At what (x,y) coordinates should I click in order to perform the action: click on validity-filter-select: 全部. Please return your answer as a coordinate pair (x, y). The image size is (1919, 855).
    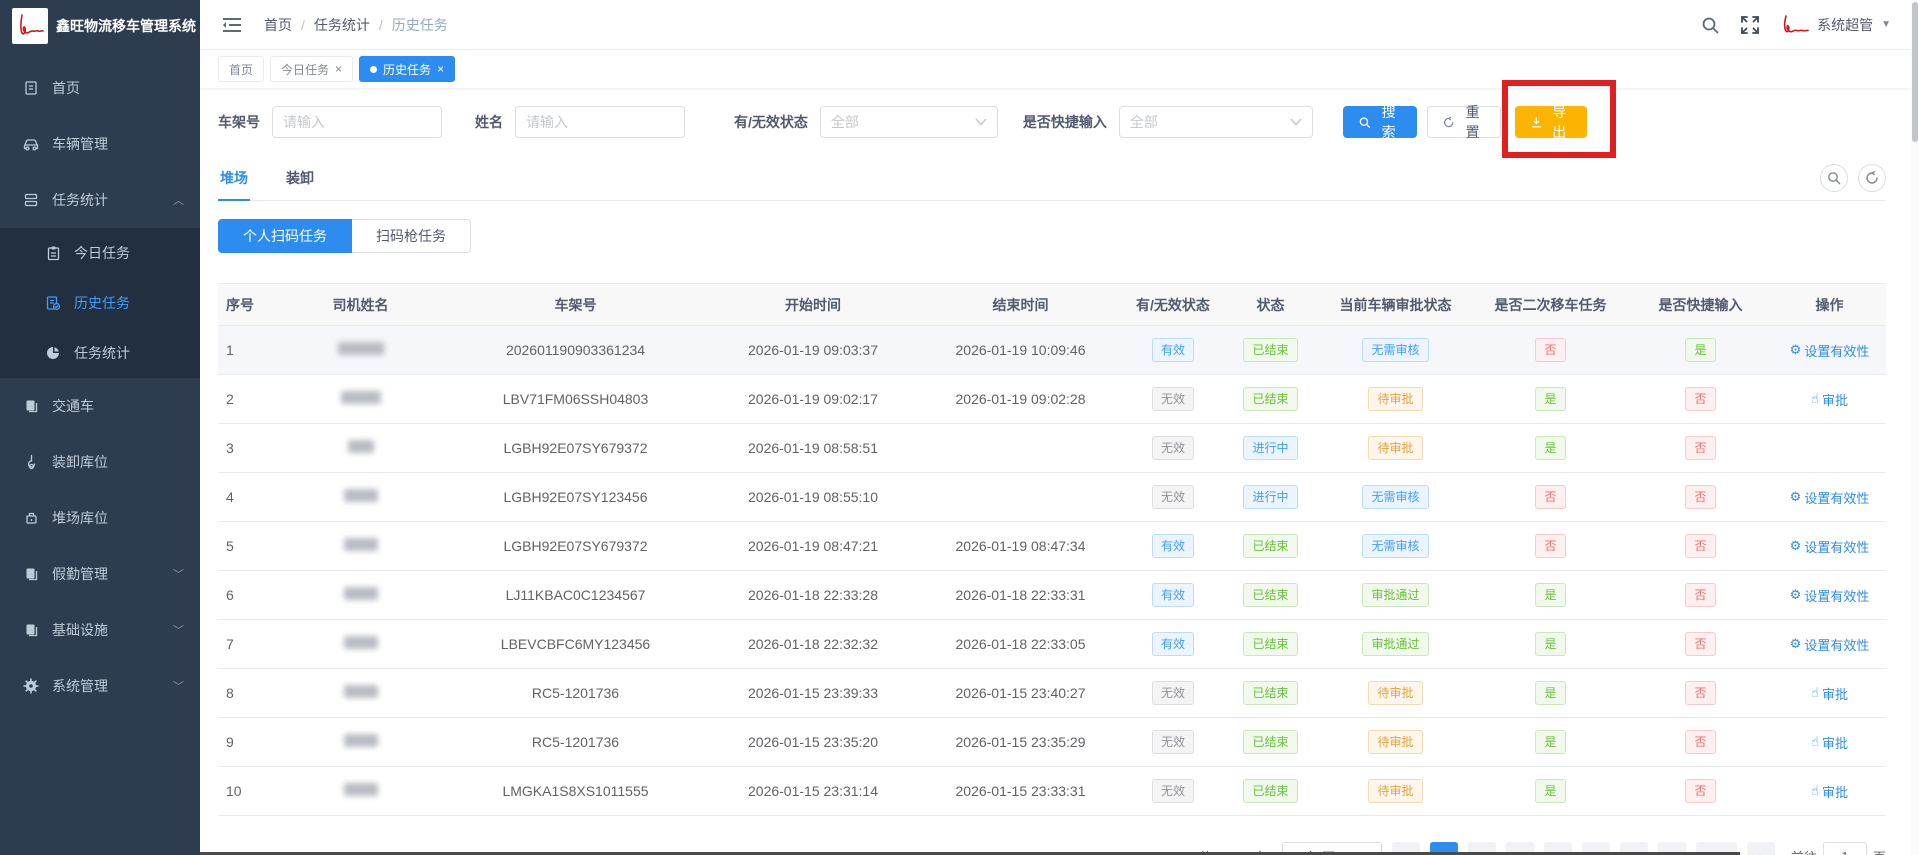
    Looking at the image, I should click on (908, 122).